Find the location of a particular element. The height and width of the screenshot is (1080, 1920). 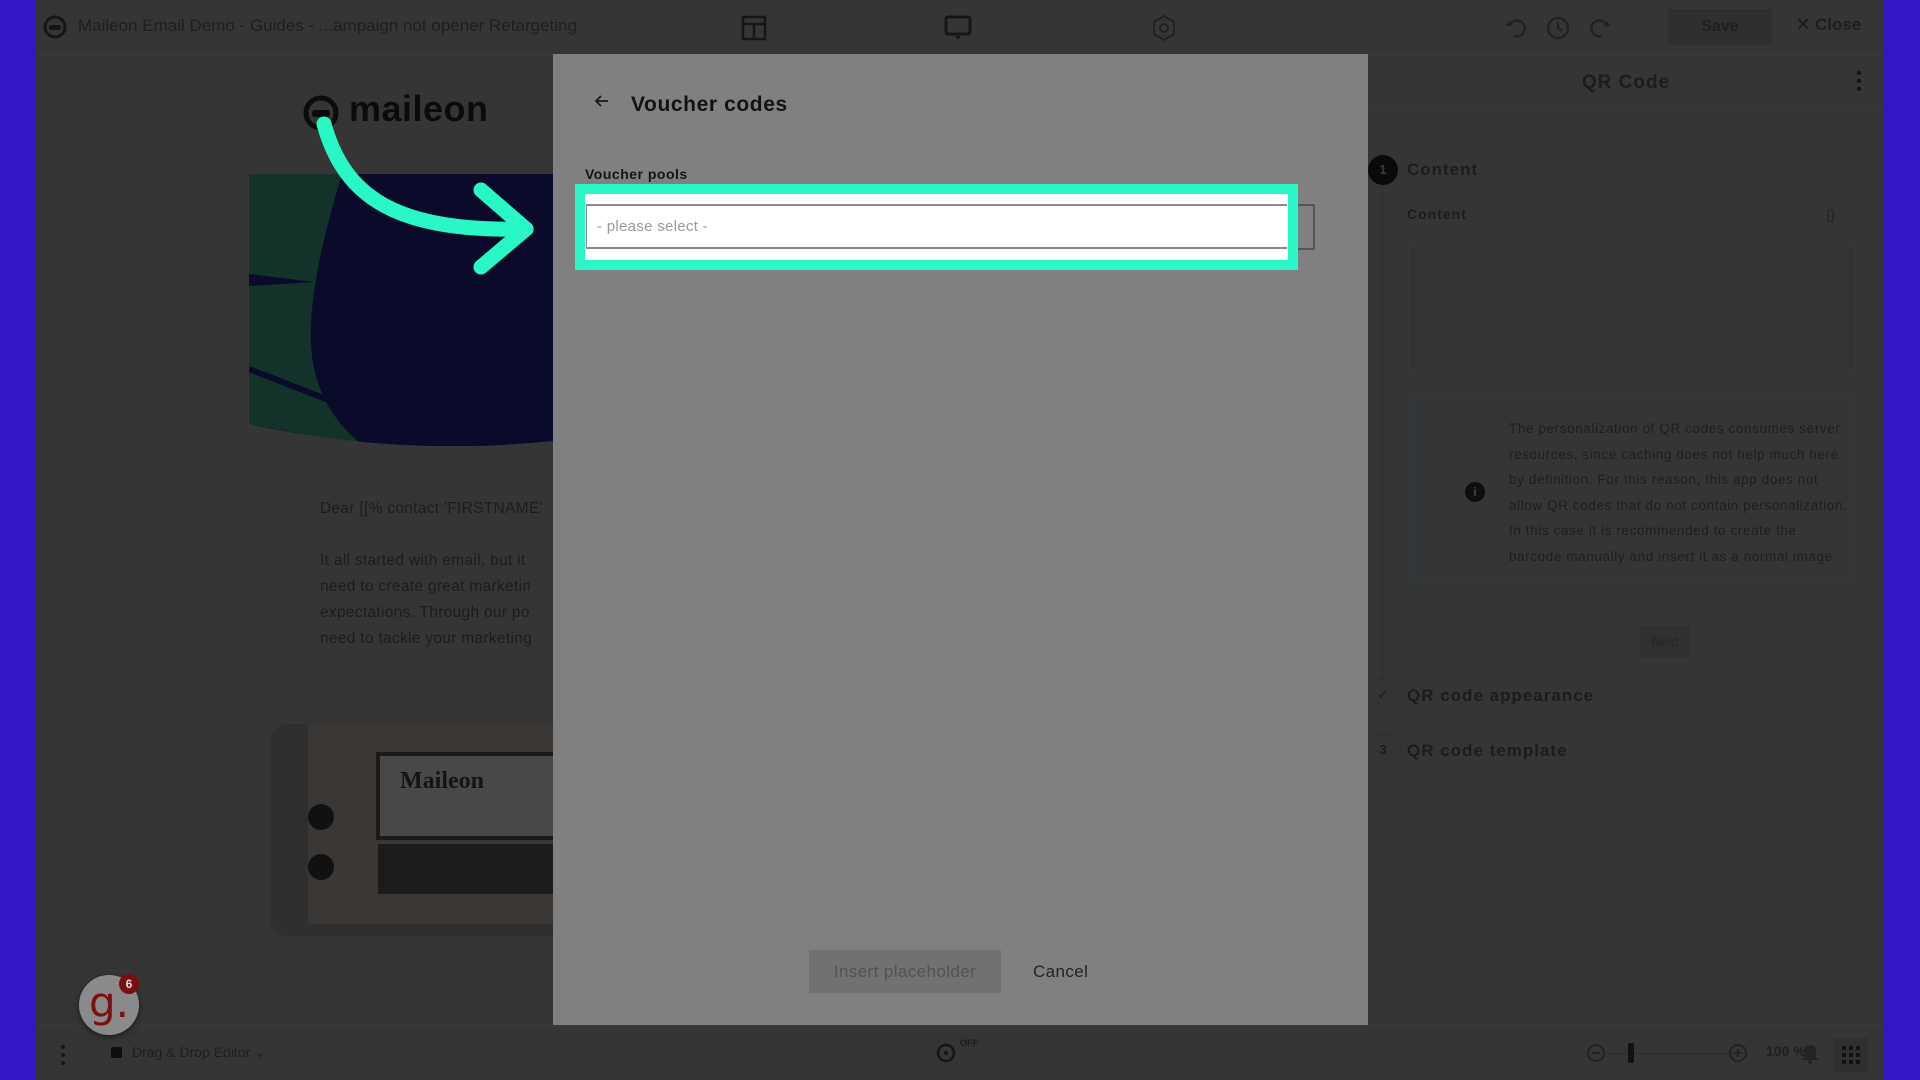

autosave-status: OFF is located at coordinates (969, 1043).